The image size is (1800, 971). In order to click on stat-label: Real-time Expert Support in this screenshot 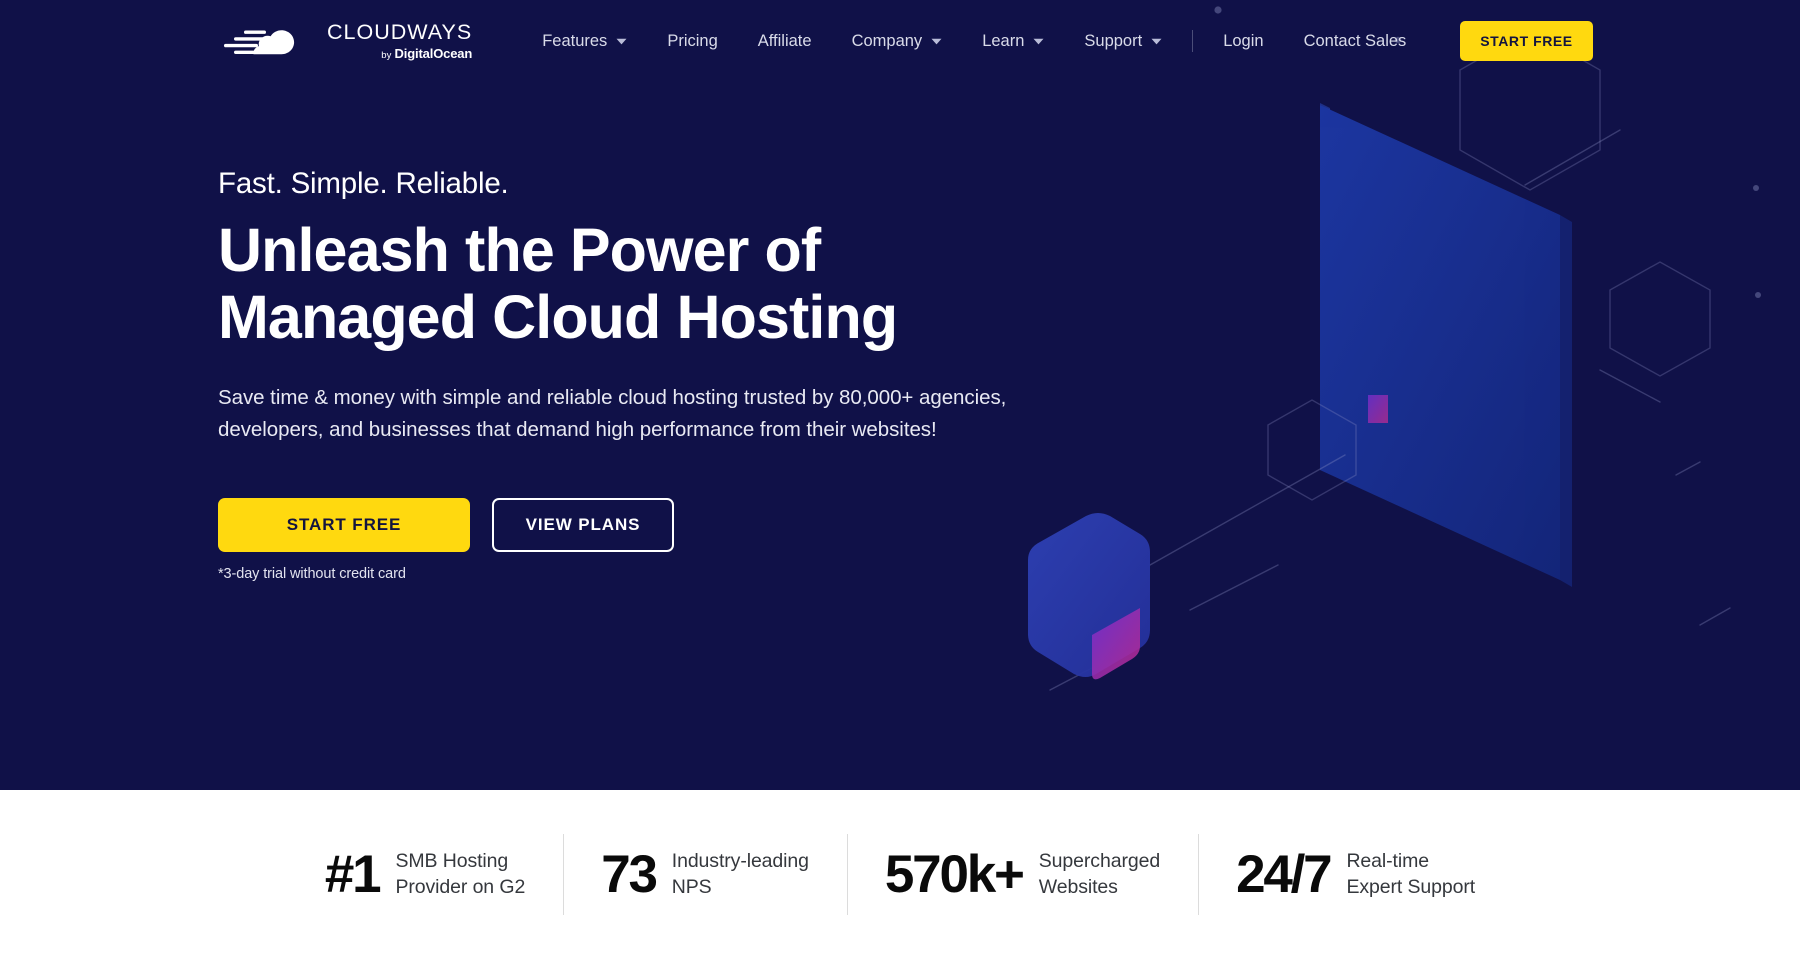, I will do `click(1411, 874)`.